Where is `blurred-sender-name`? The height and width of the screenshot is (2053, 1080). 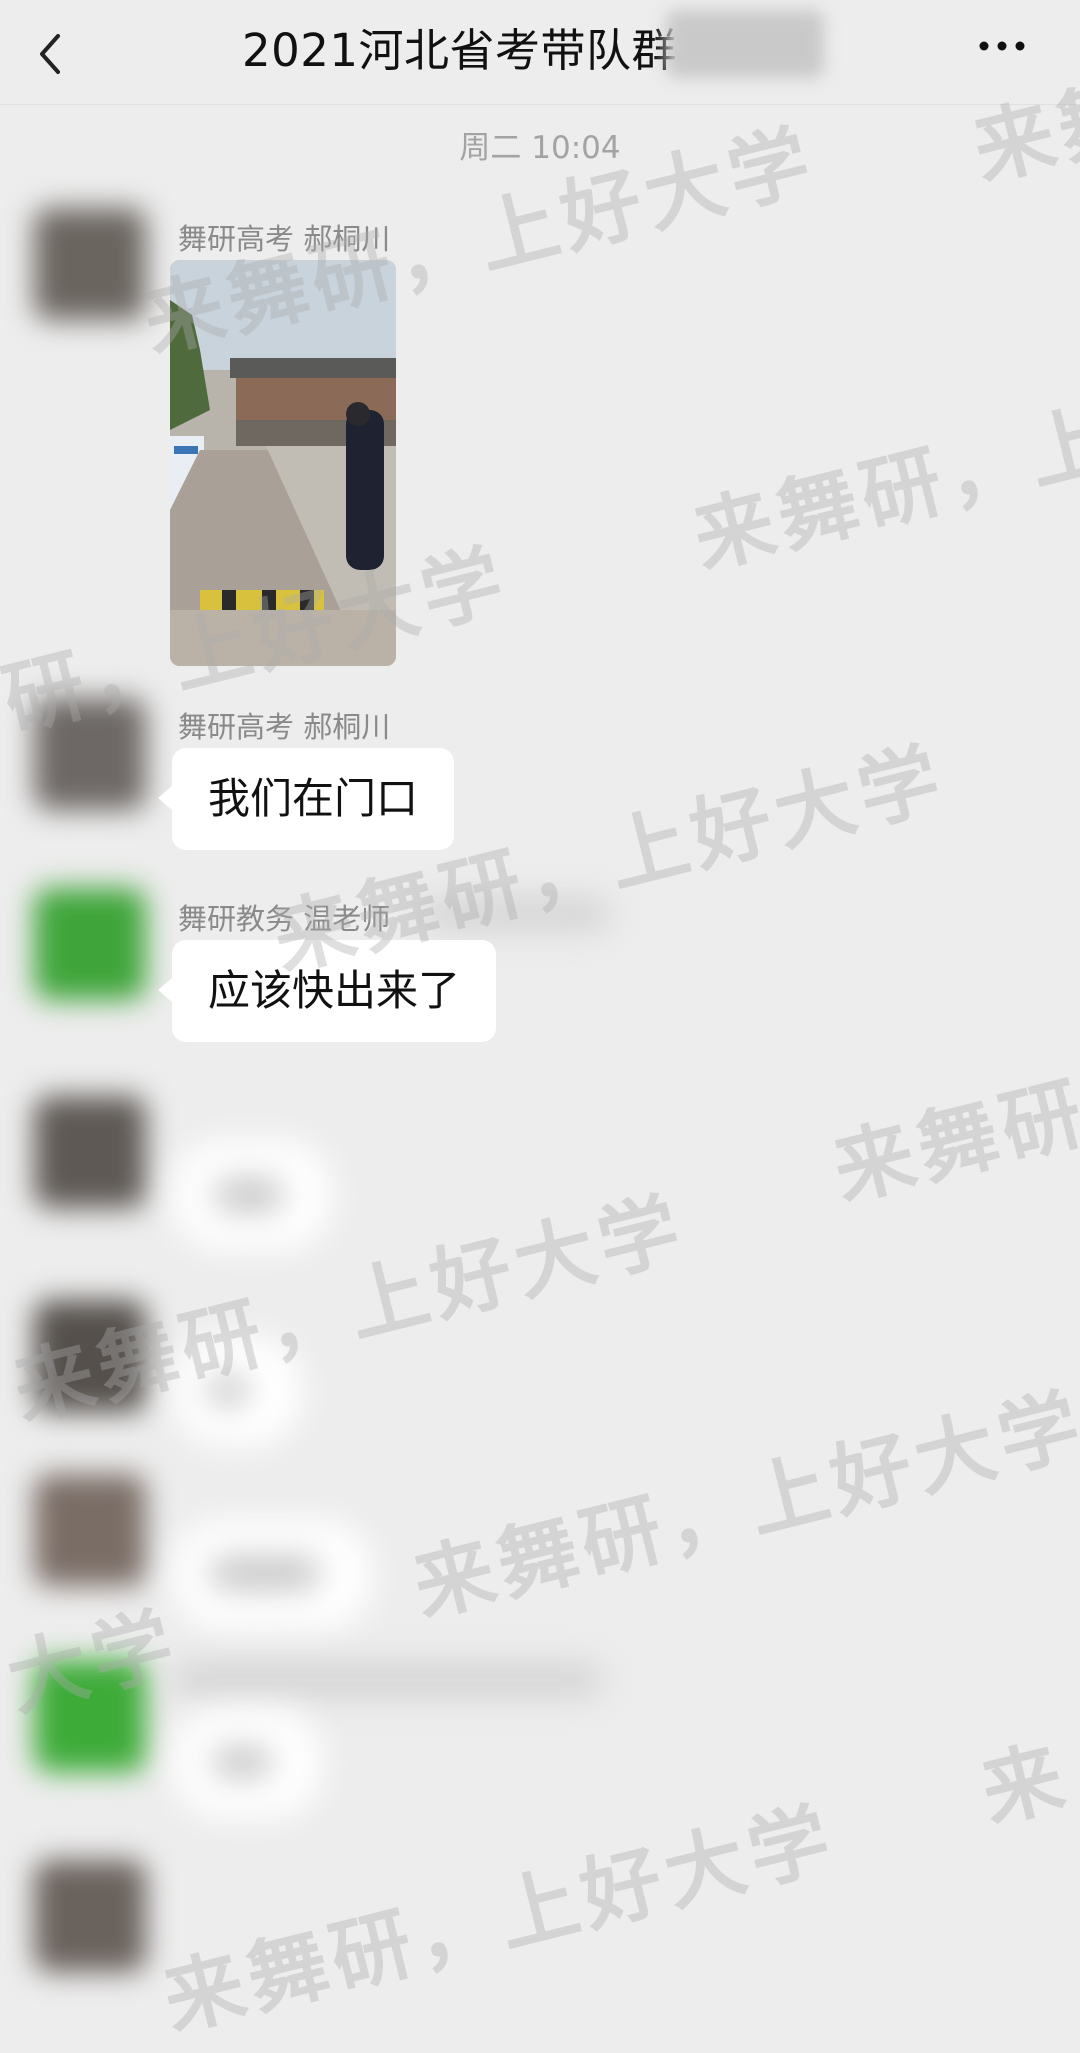 blurred-sender-name is located at coordinates (387, 1680).